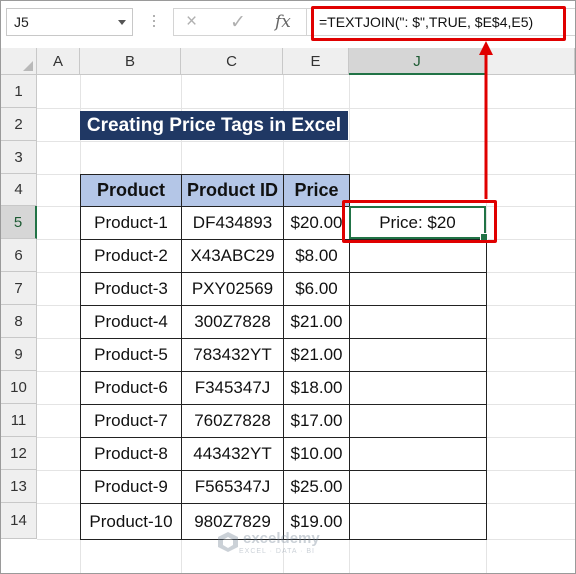  Describe the element at coordinates (131, 355) in the screenshot. I see `table-cell-product: Product-5` at that location.